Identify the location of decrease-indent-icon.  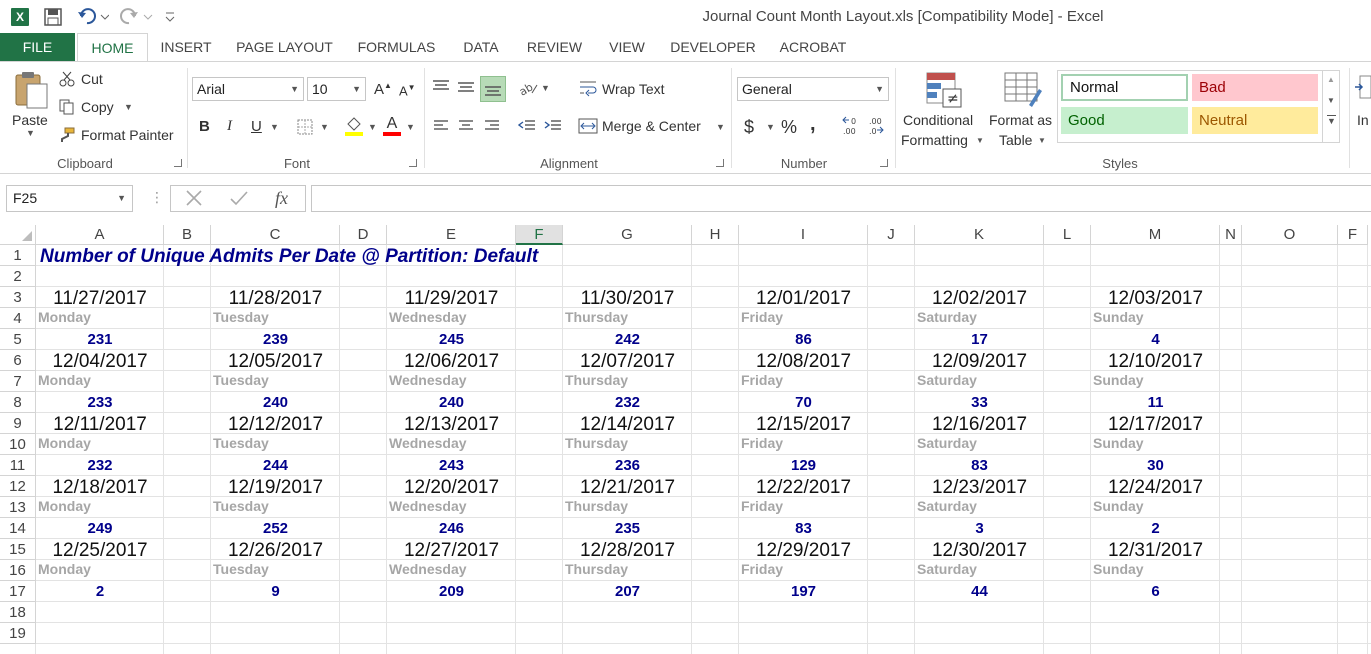
(527, 126).